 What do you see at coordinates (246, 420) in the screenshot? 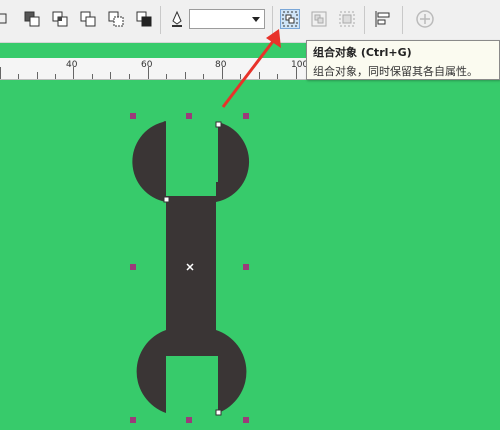
I see `selection-handle-bottom-right` at bounding box center [246, 420].